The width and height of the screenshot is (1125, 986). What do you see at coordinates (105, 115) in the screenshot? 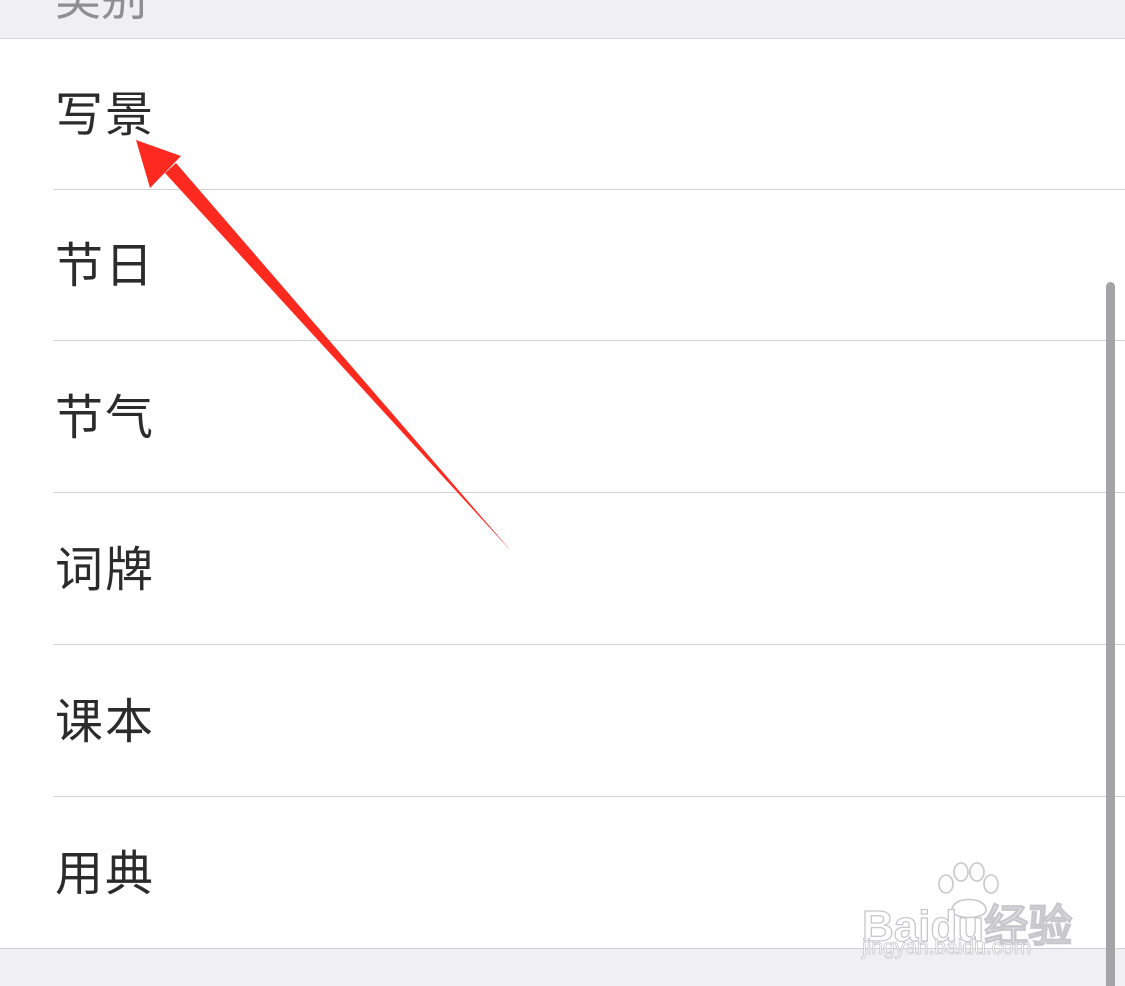
I see `category-item-label: 写景` at bounding box center [105, 115].